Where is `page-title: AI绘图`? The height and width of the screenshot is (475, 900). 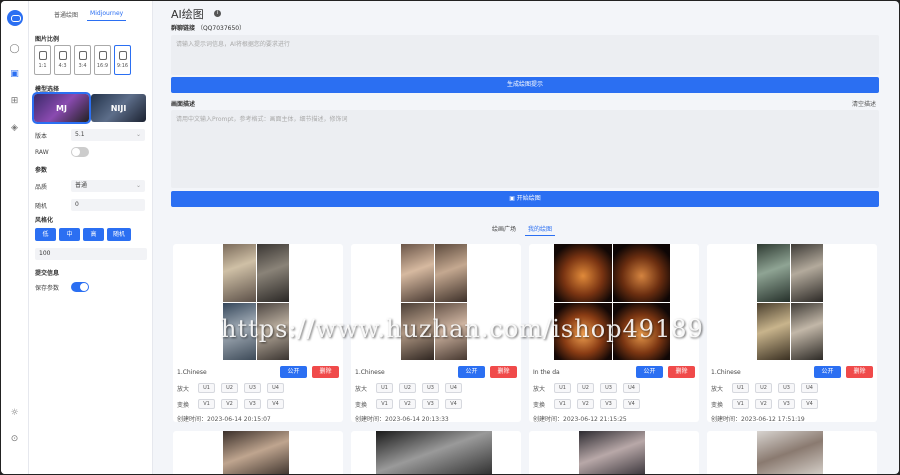
page-title: AI绘图 is located at coordinates (187, 14).